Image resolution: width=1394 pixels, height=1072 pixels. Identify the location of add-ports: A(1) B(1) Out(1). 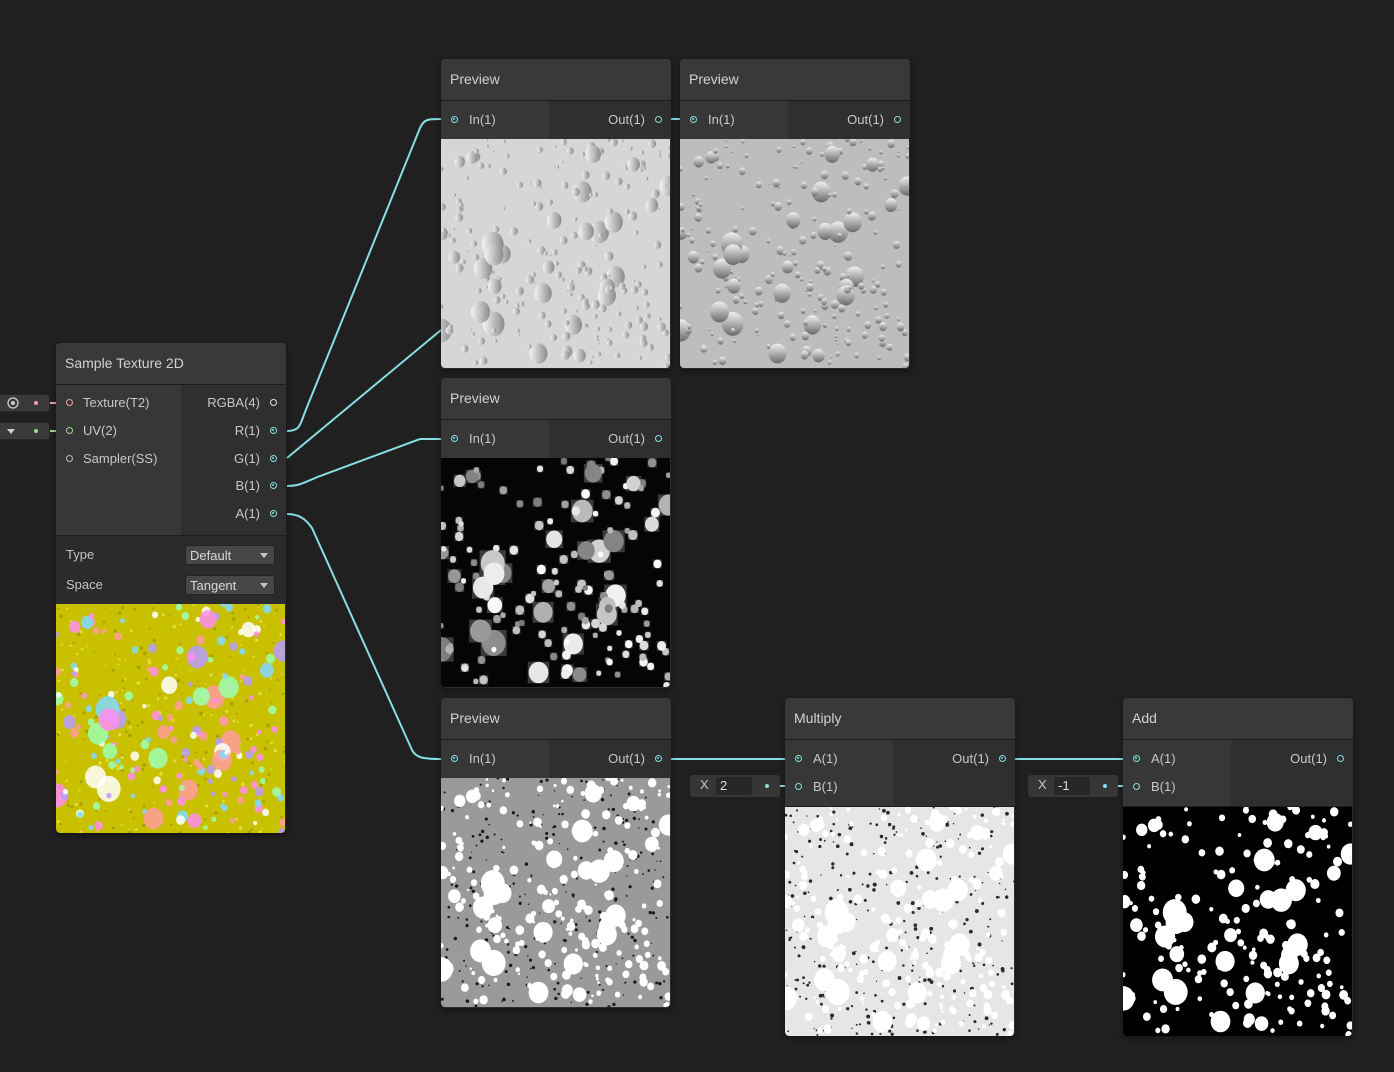
(1238, 773).